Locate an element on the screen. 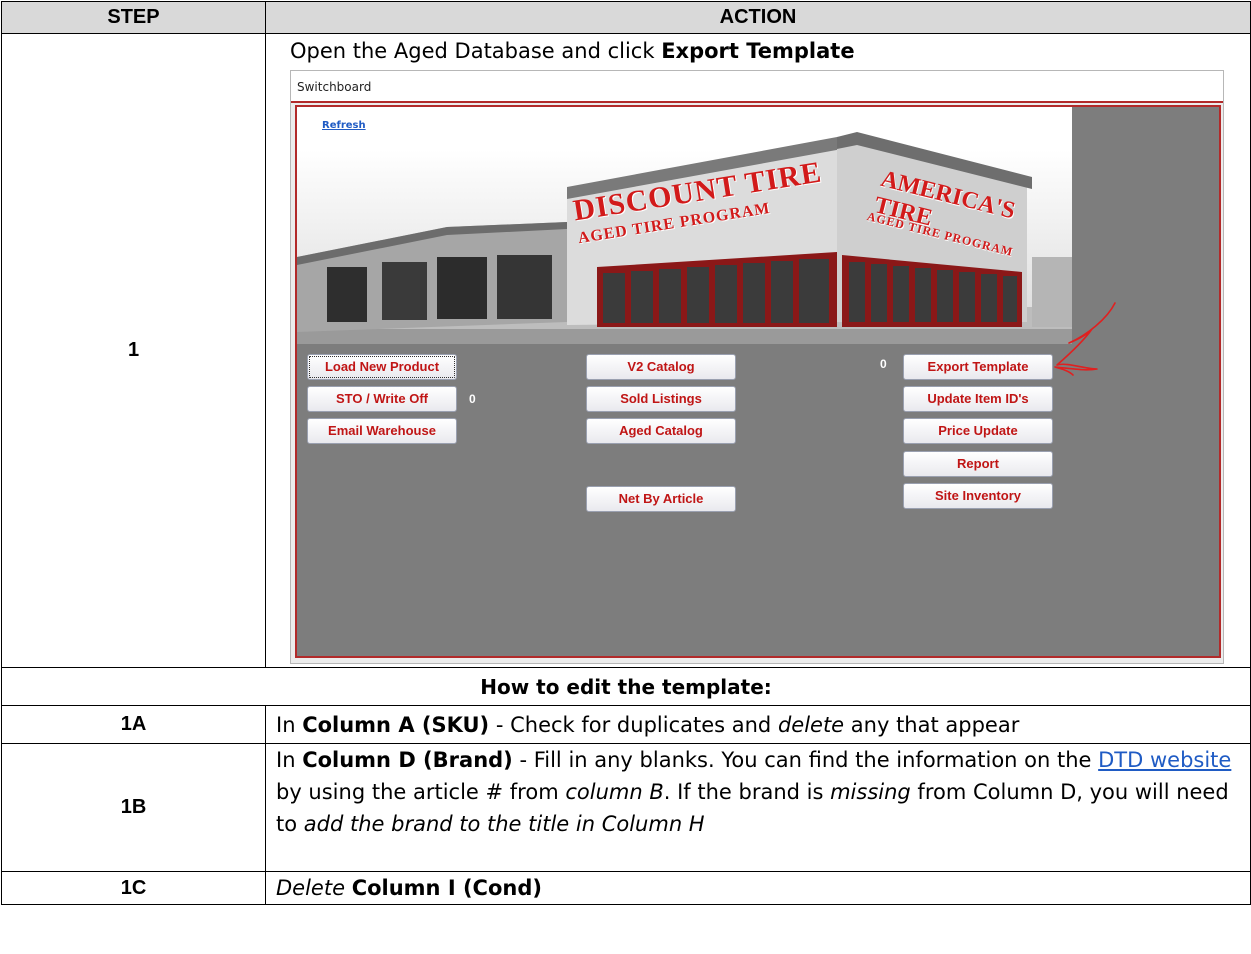 This screenshot has height=954, width=1251. instruction-bold: Export Template is located at coordinates (758, 51).